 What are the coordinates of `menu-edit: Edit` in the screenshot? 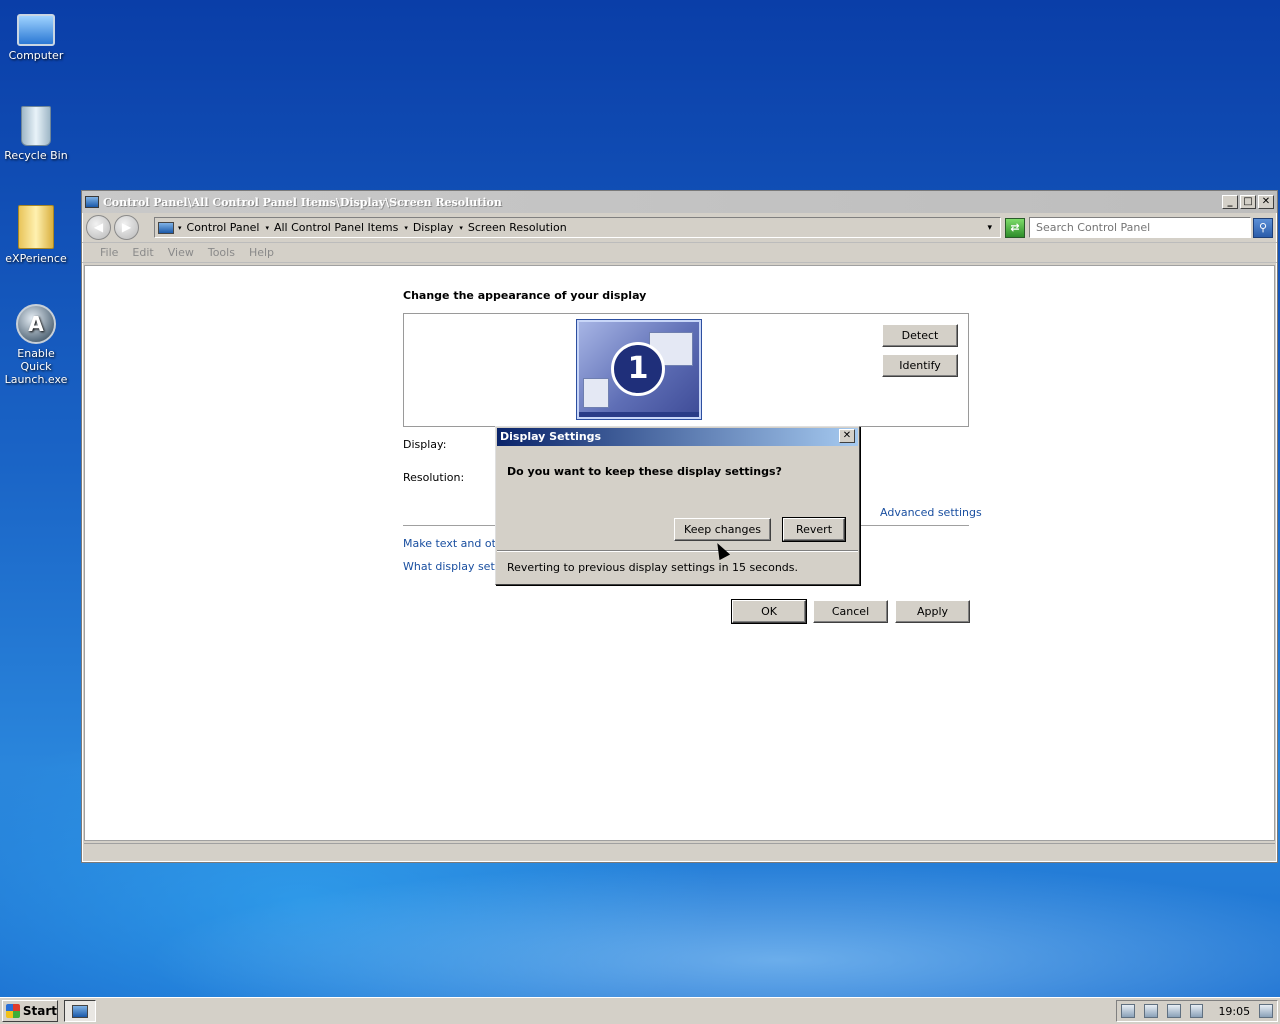 It's located at (142, 252).